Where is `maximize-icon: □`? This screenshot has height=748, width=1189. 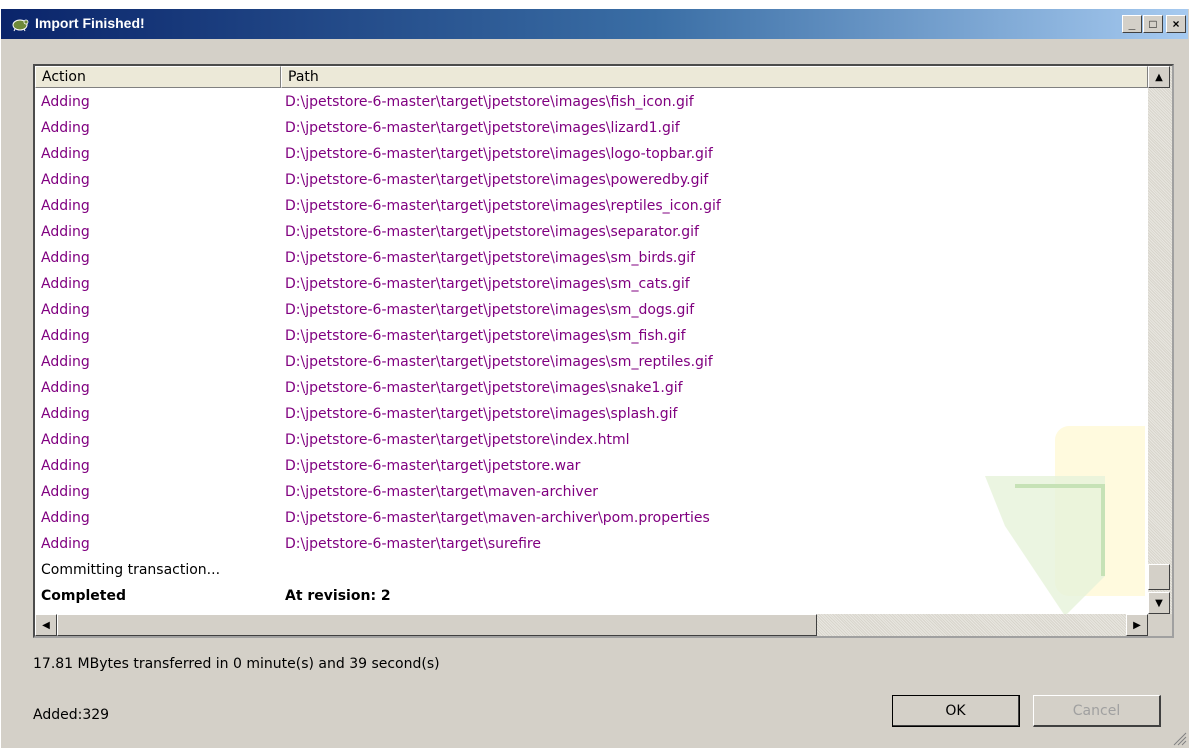 maximize-icon: □ is located at coordinates (1153, 24).